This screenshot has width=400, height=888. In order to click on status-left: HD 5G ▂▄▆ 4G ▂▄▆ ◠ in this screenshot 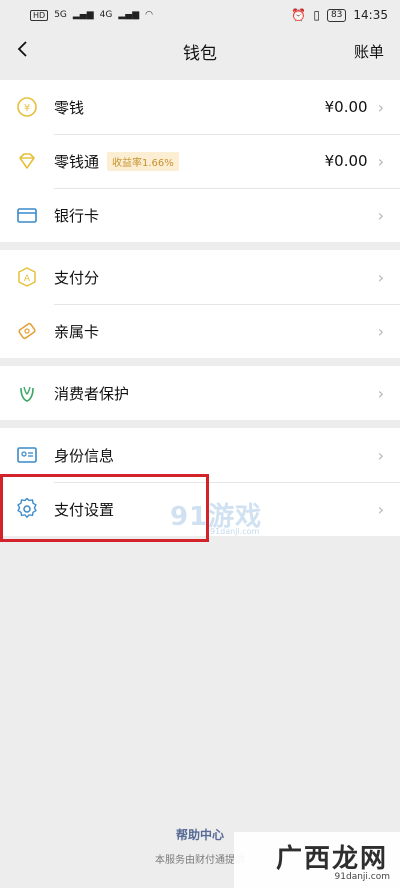, I will do `click(91, 15)`.